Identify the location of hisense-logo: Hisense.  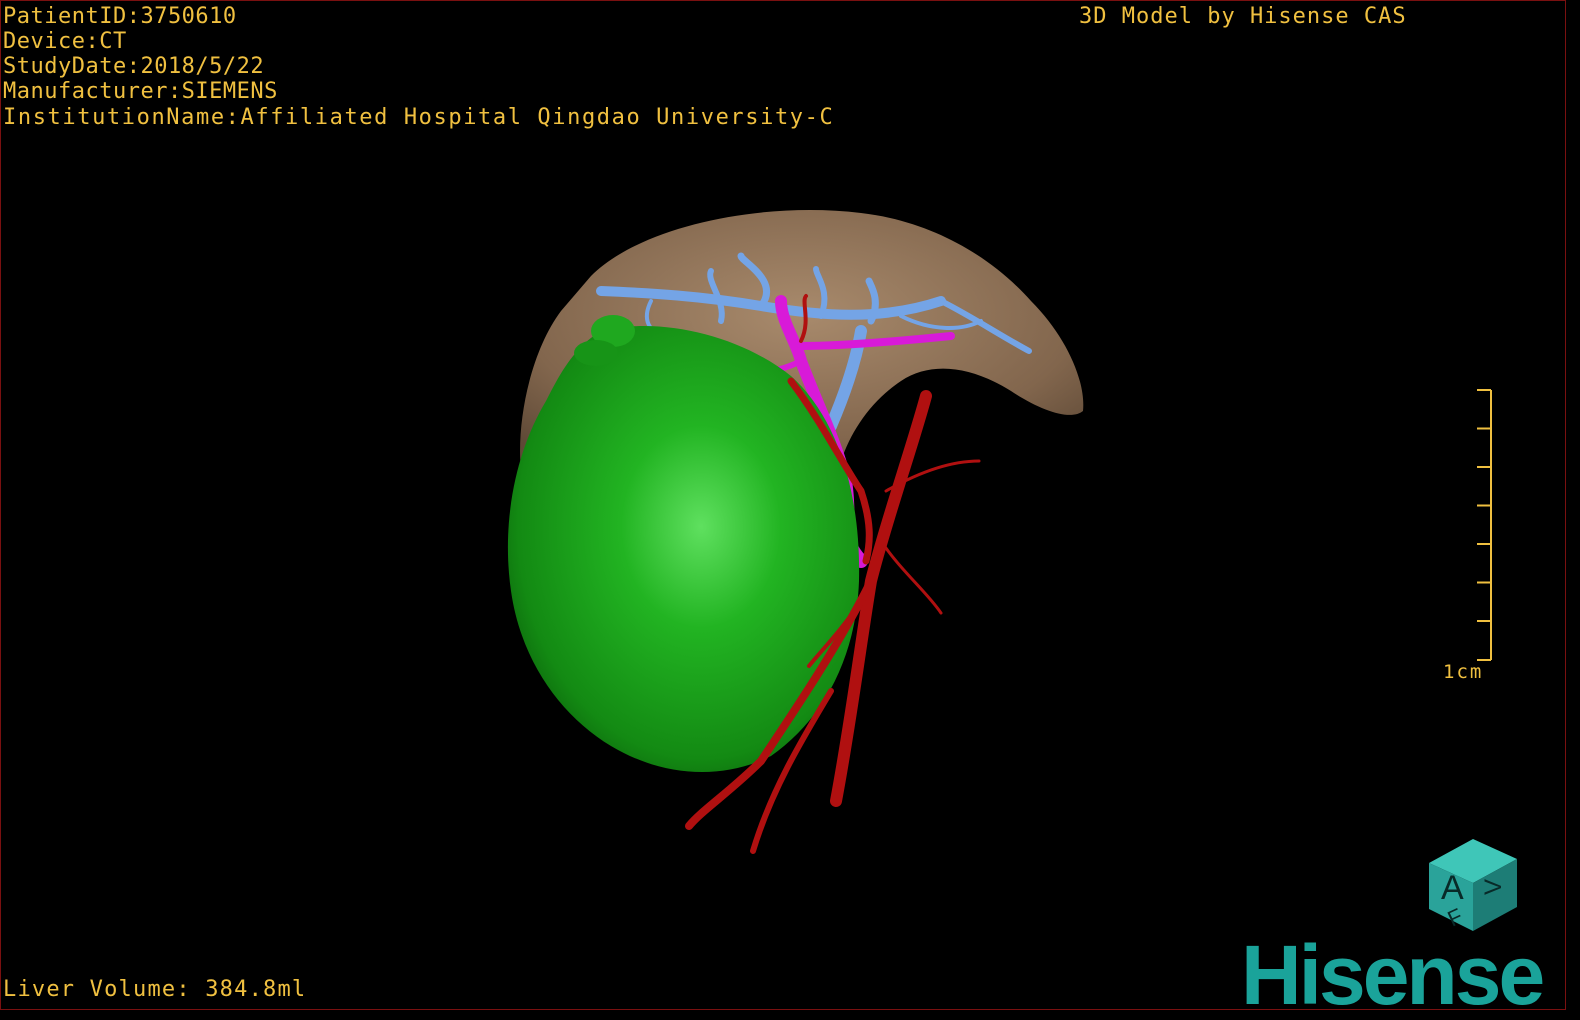
(1393, 969).